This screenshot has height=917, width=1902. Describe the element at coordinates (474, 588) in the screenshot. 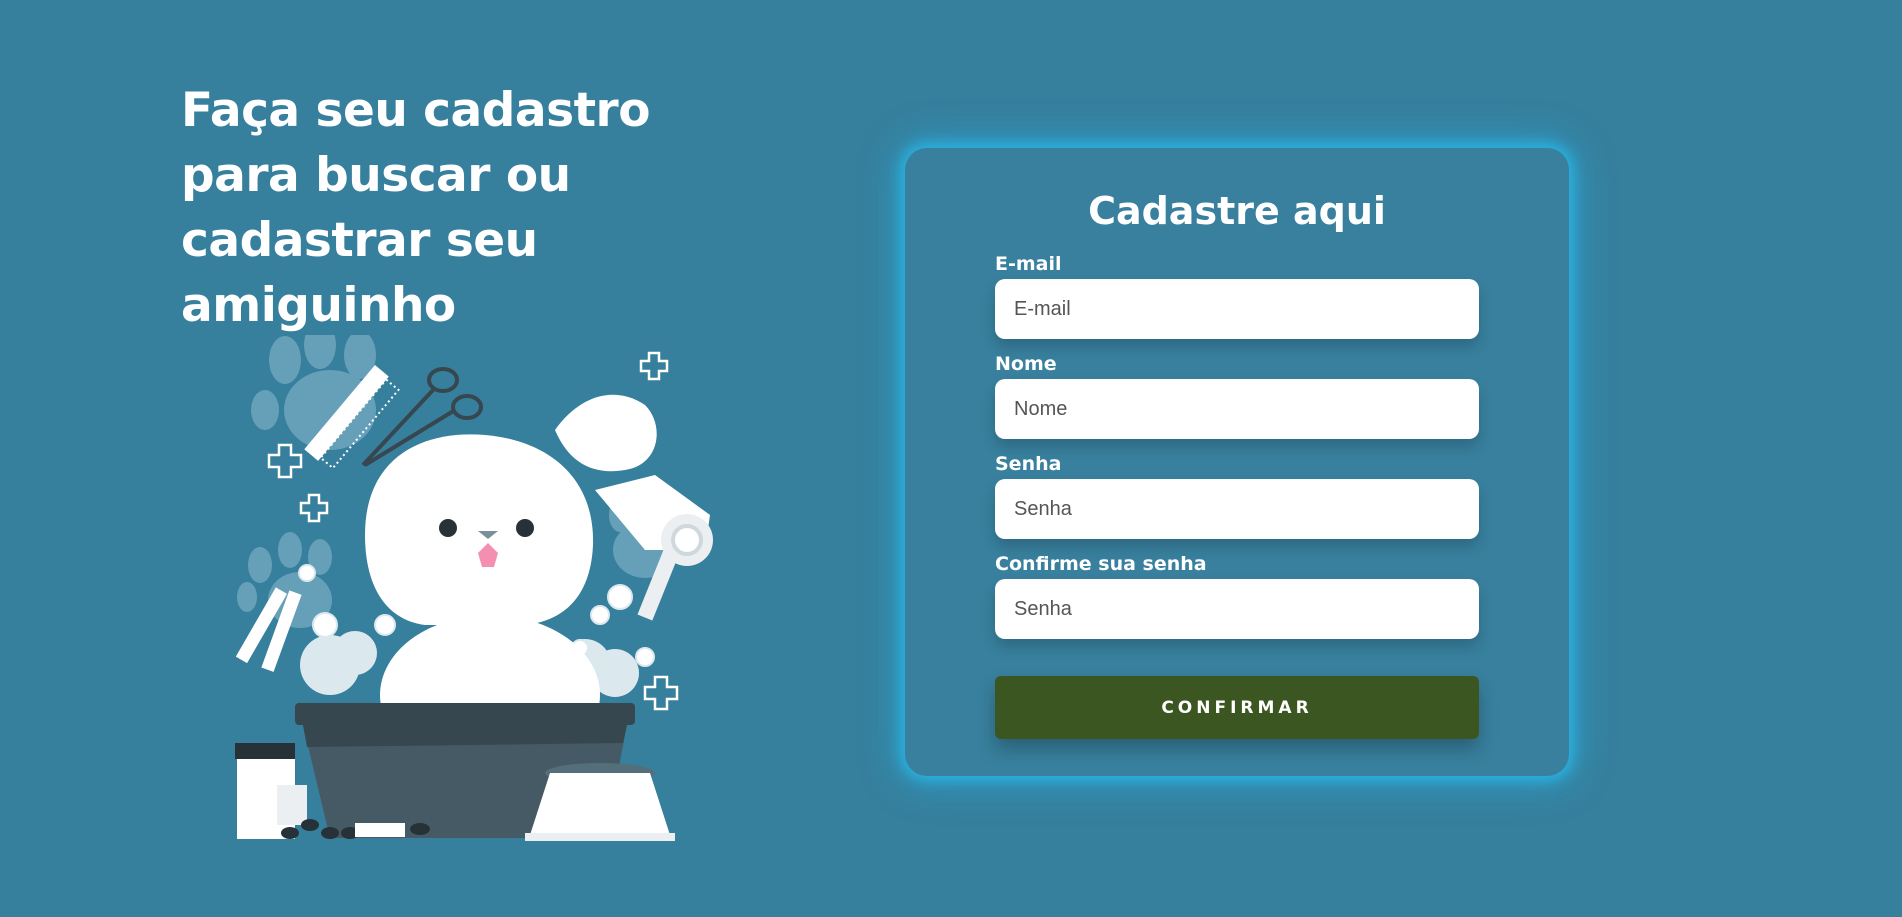

I see `dog-grooming-illustration` at that location.